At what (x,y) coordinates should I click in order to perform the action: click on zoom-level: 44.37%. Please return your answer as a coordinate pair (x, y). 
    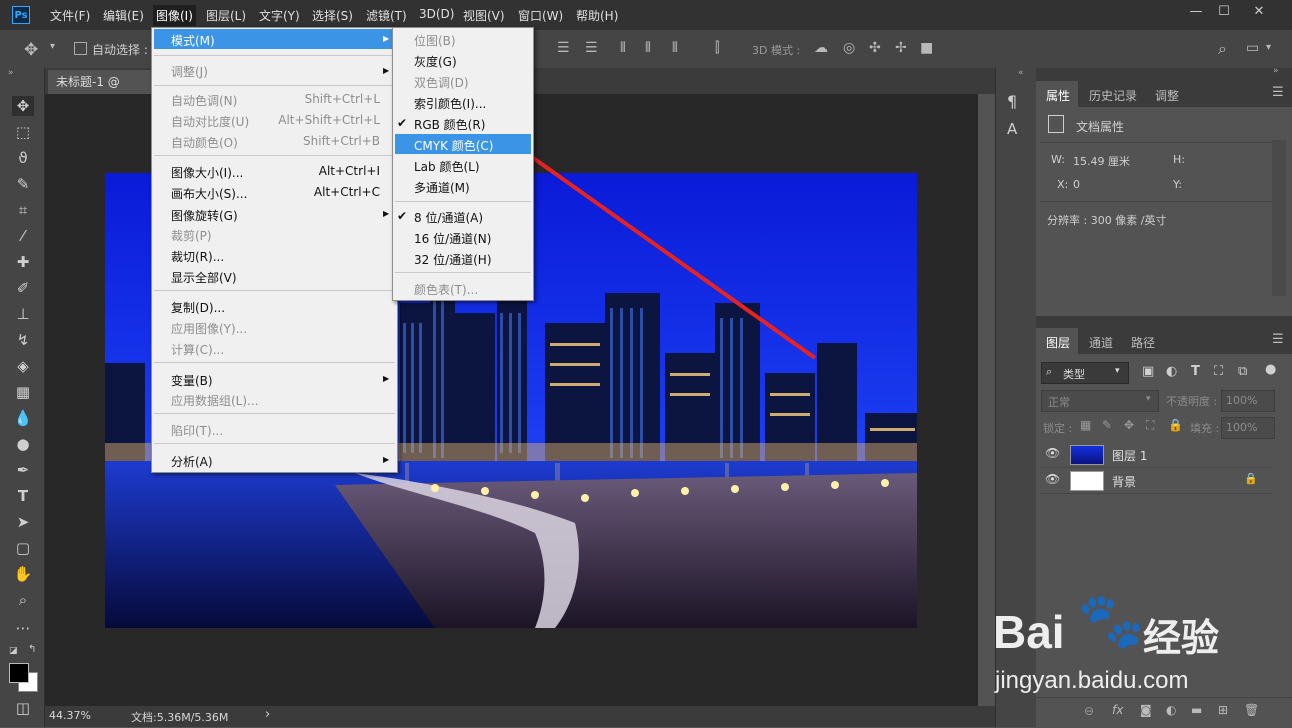
    Looking at the image, I should click on (70, 715).